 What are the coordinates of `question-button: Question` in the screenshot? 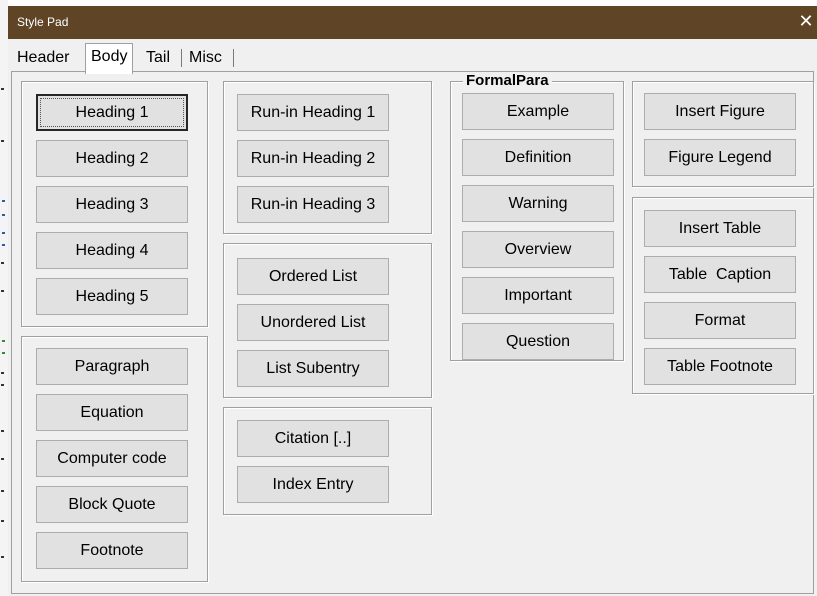 It's located at (538, 341).